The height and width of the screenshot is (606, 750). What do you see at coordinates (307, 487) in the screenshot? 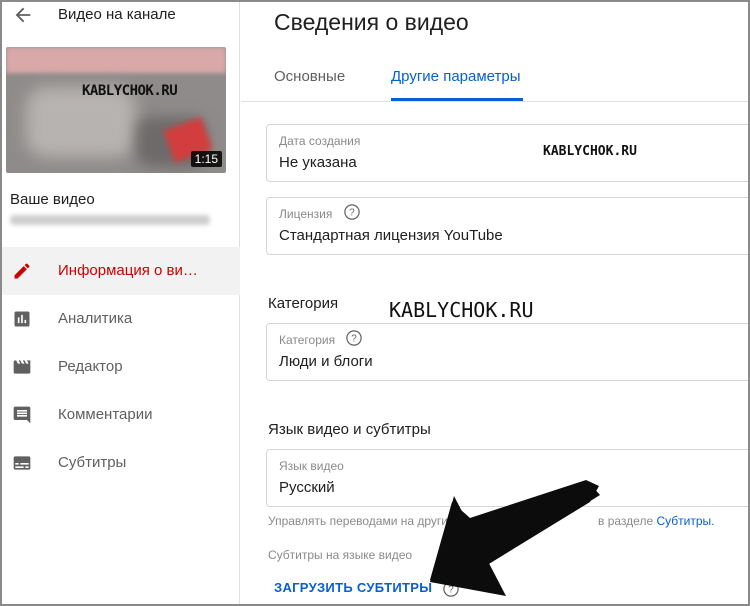
I see `video-language-value: Русский` at bounding box center [307, 487].